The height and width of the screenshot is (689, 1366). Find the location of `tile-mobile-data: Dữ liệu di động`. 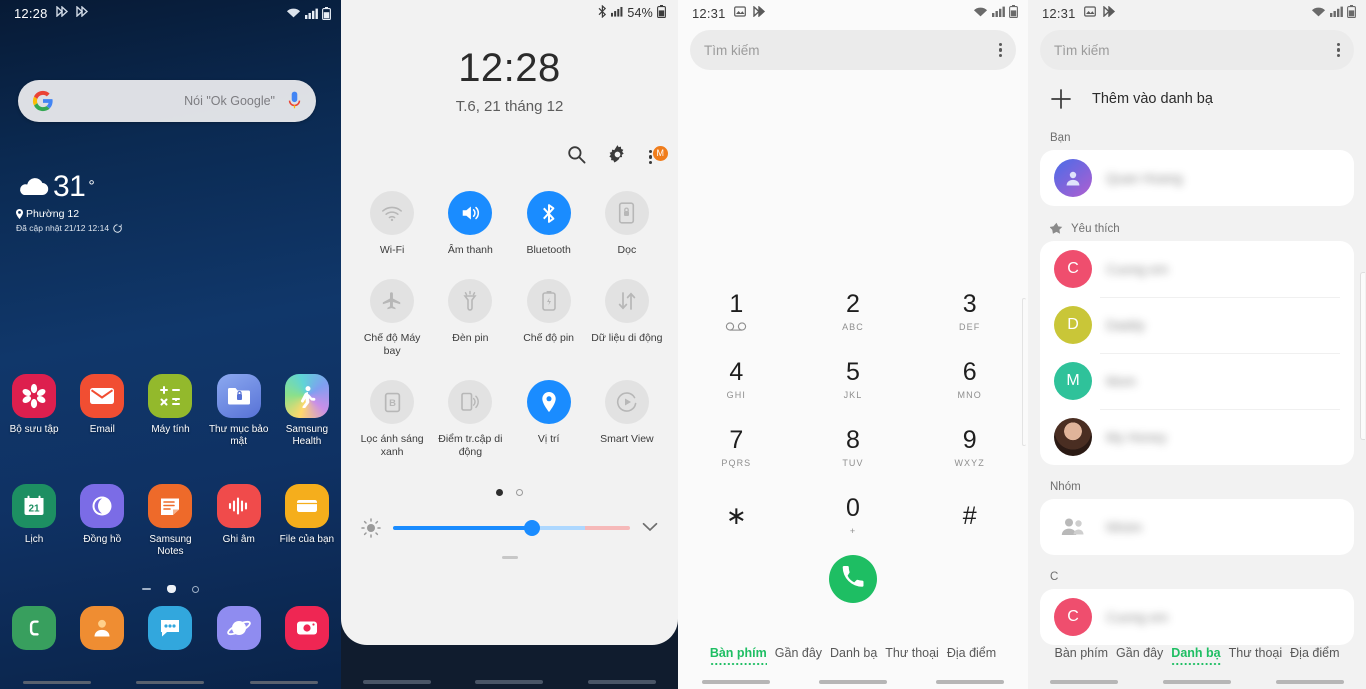

tile-mobile-data: Dữ liệu di động is located at coordinates (627, 318).